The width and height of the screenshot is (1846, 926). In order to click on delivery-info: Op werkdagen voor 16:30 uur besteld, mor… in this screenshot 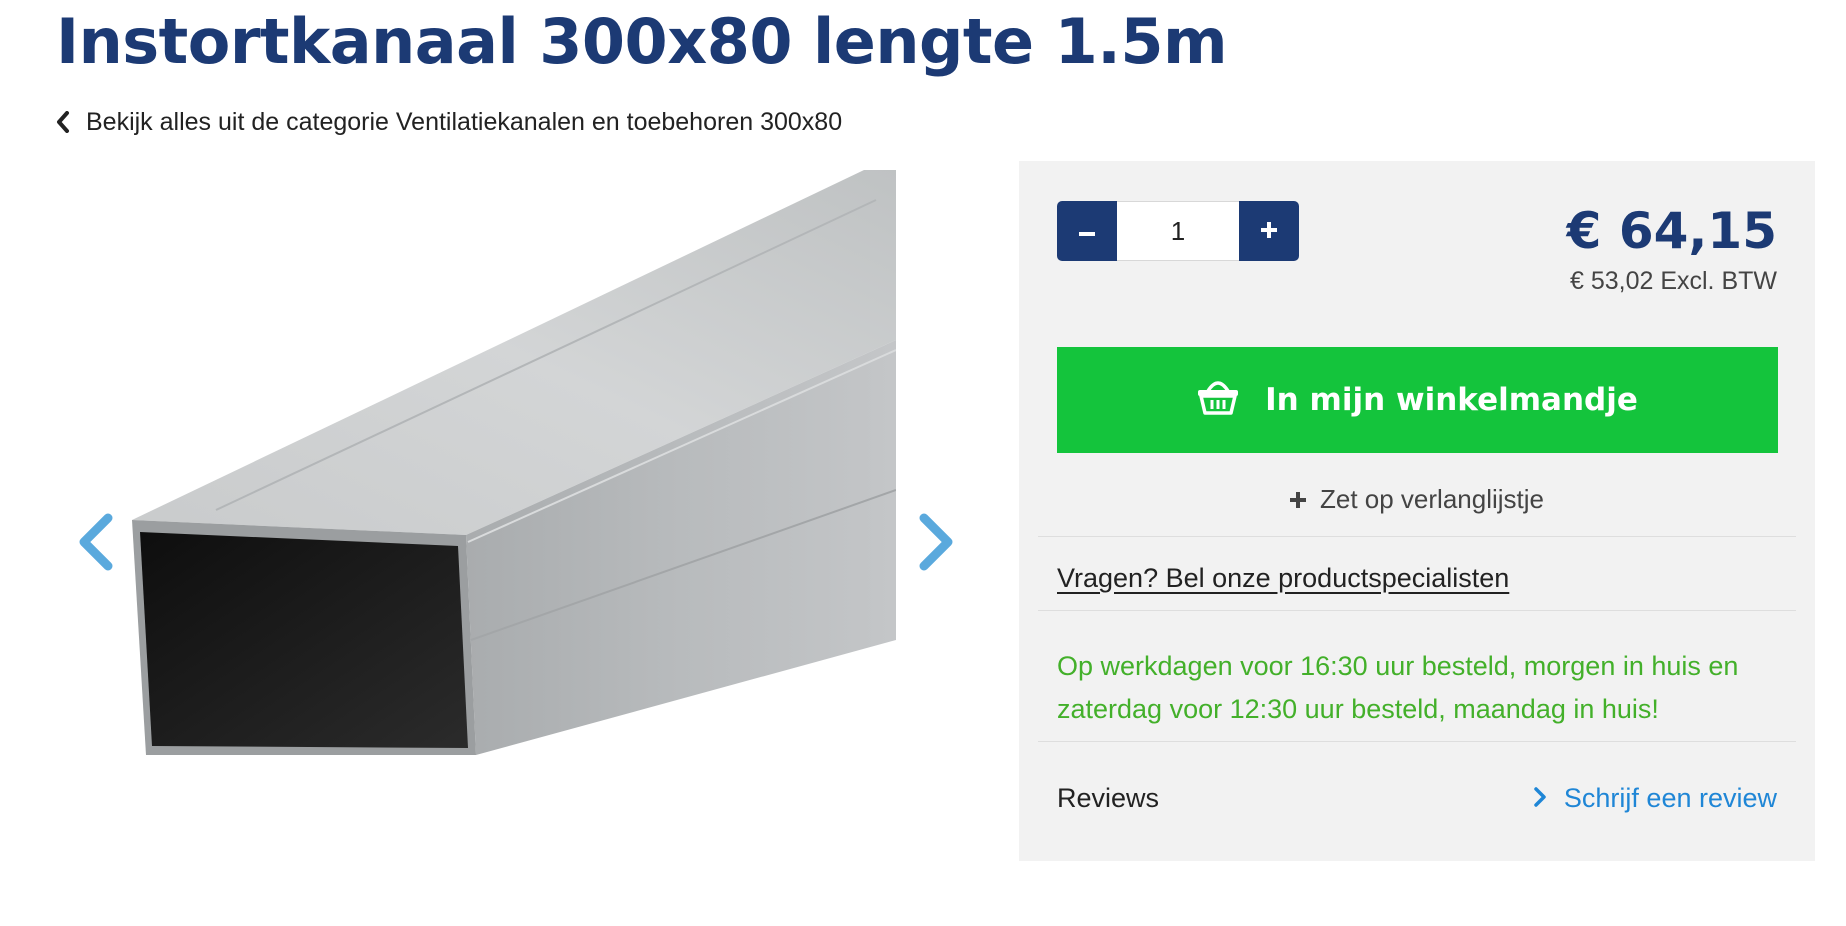, I will do `click(1398, 687)`.